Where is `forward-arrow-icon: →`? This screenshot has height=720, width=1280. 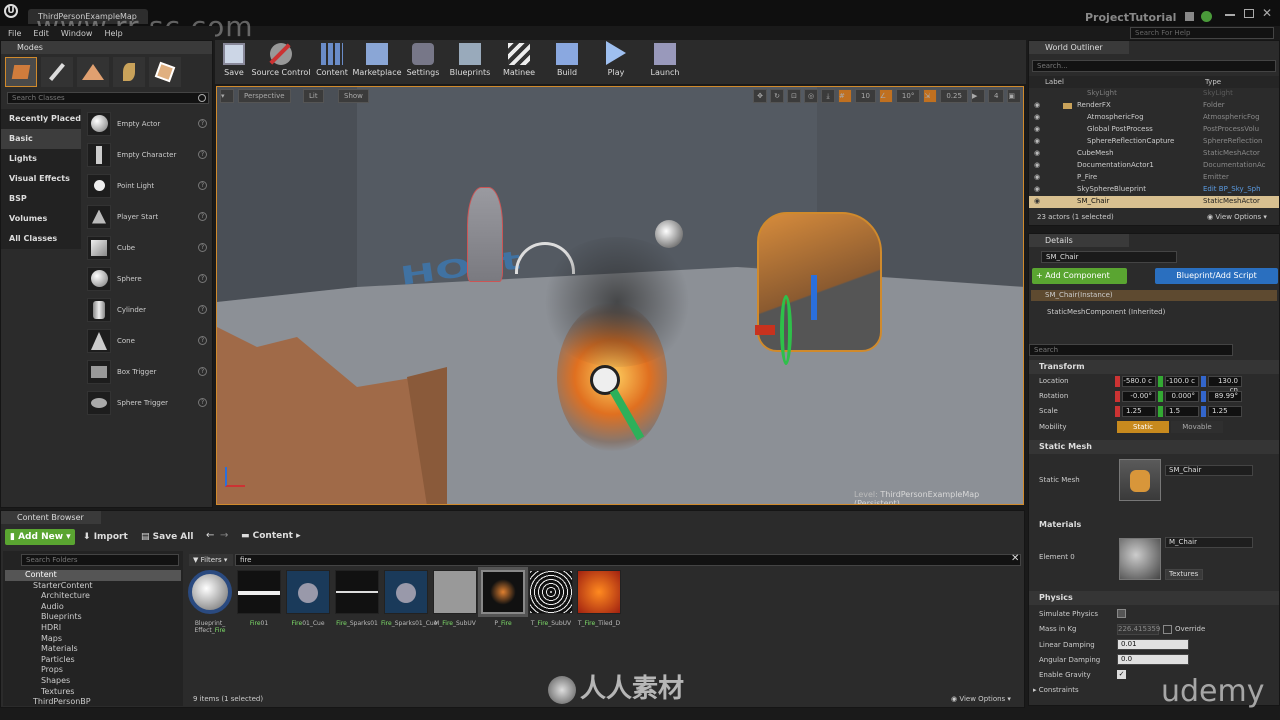
forward-arrow-icon: → is located at coordinates (224, 535).